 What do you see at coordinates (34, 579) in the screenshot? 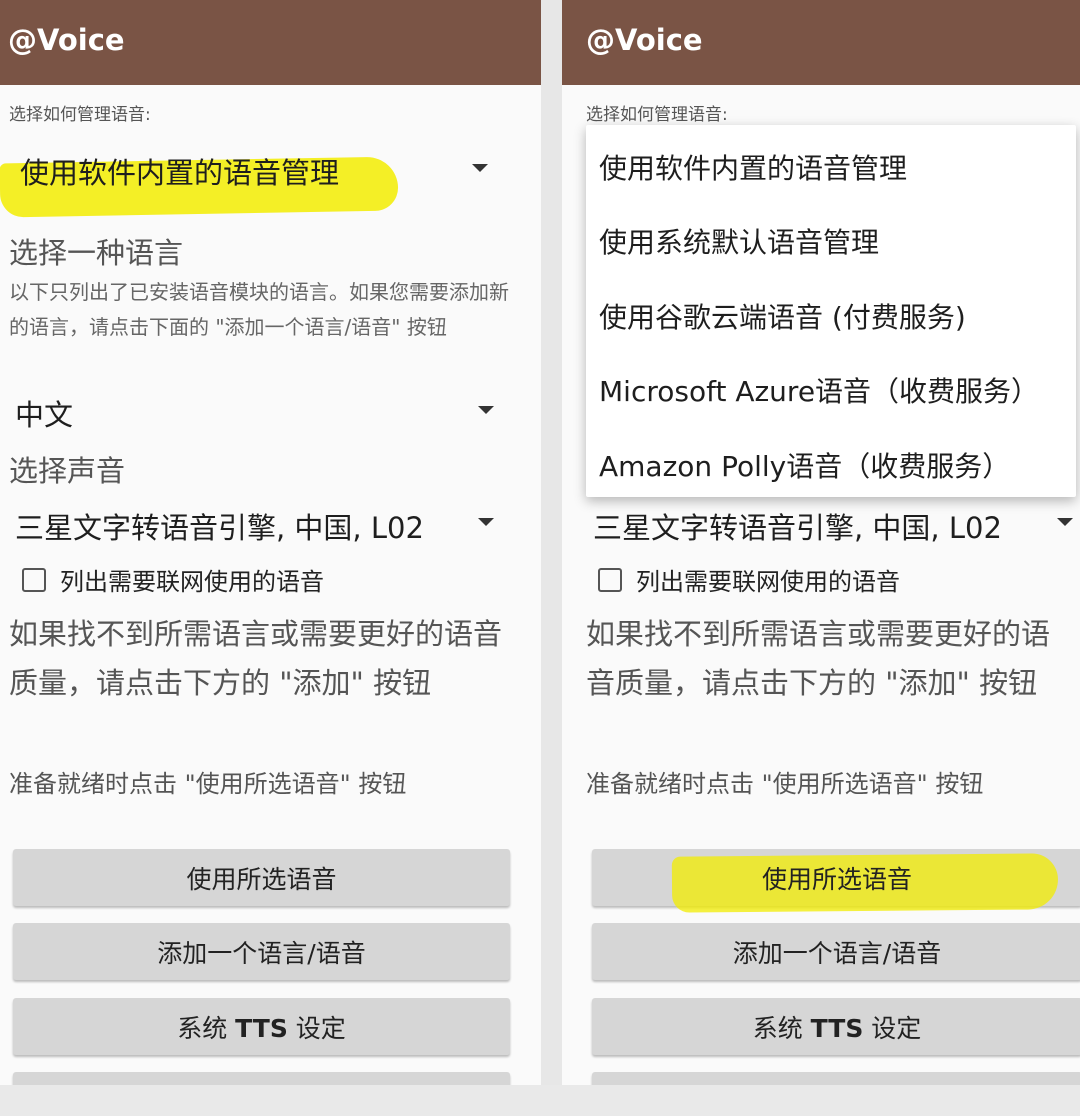
I see `online-voices-checkbox` at bounding box center [34, 579].